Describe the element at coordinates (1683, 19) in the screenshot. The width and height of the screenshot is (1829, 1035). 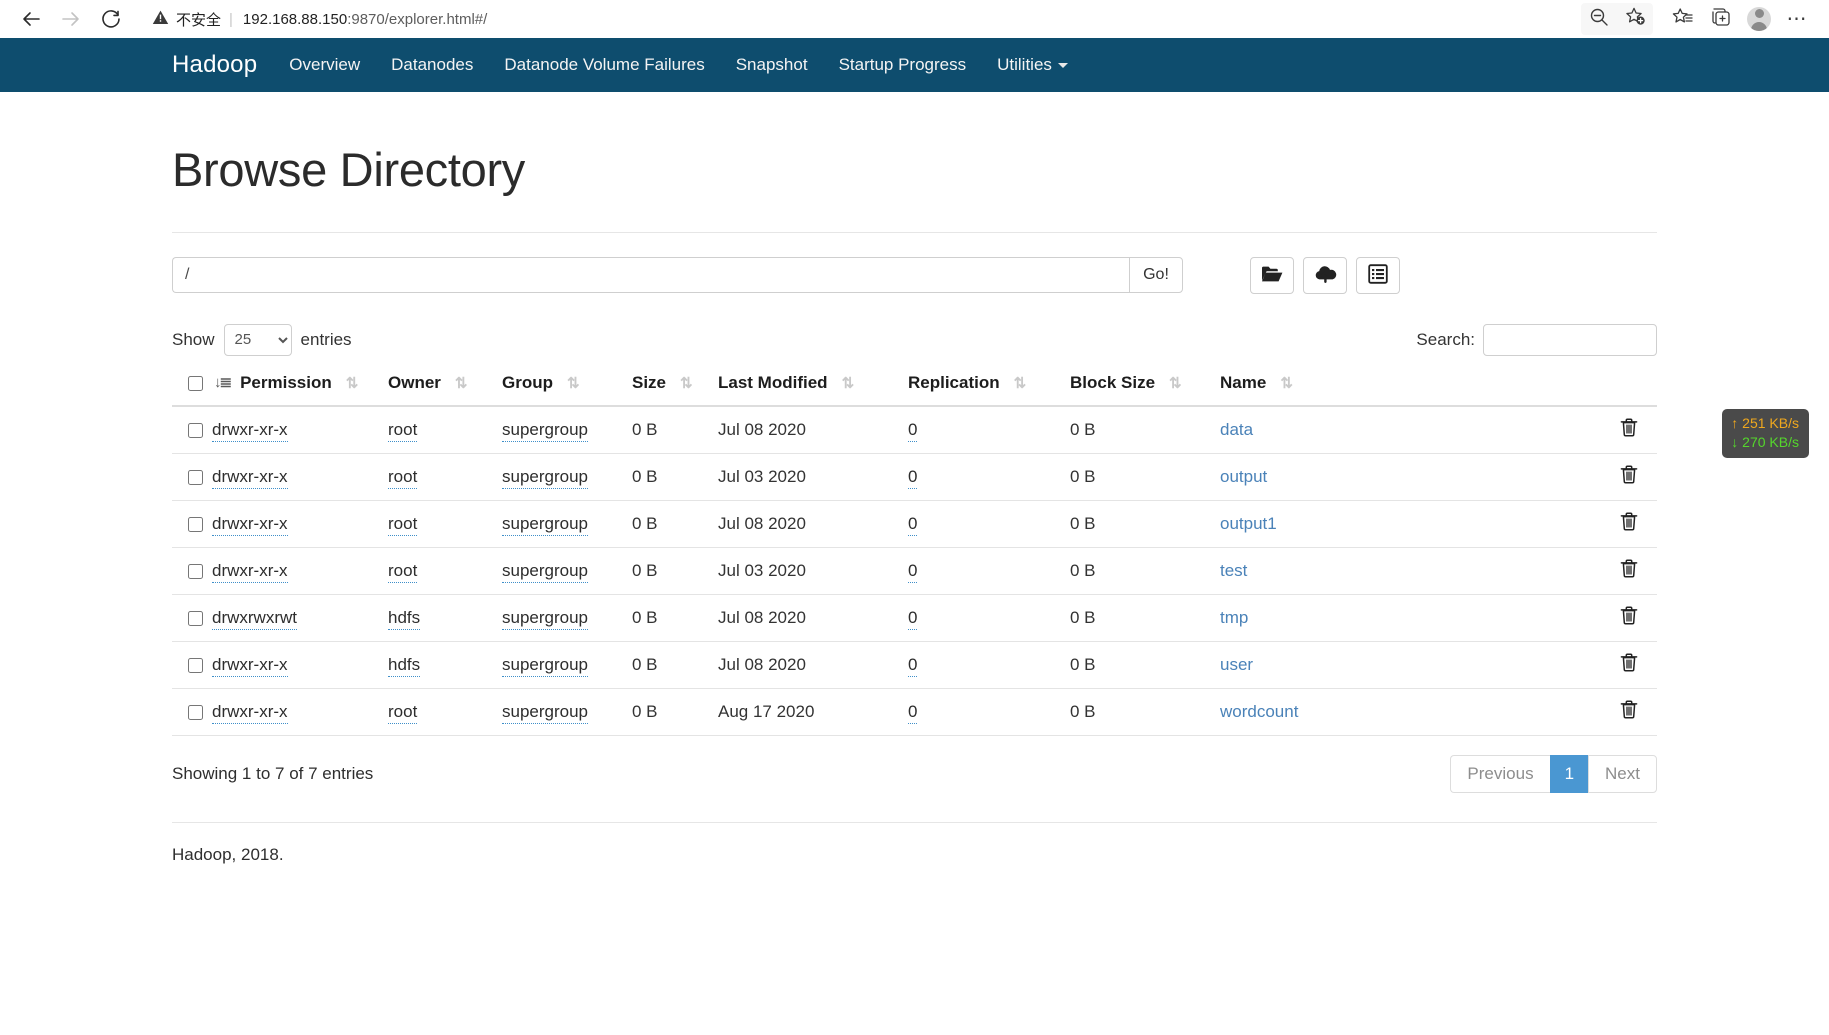
I see `favorites-button` at that location.